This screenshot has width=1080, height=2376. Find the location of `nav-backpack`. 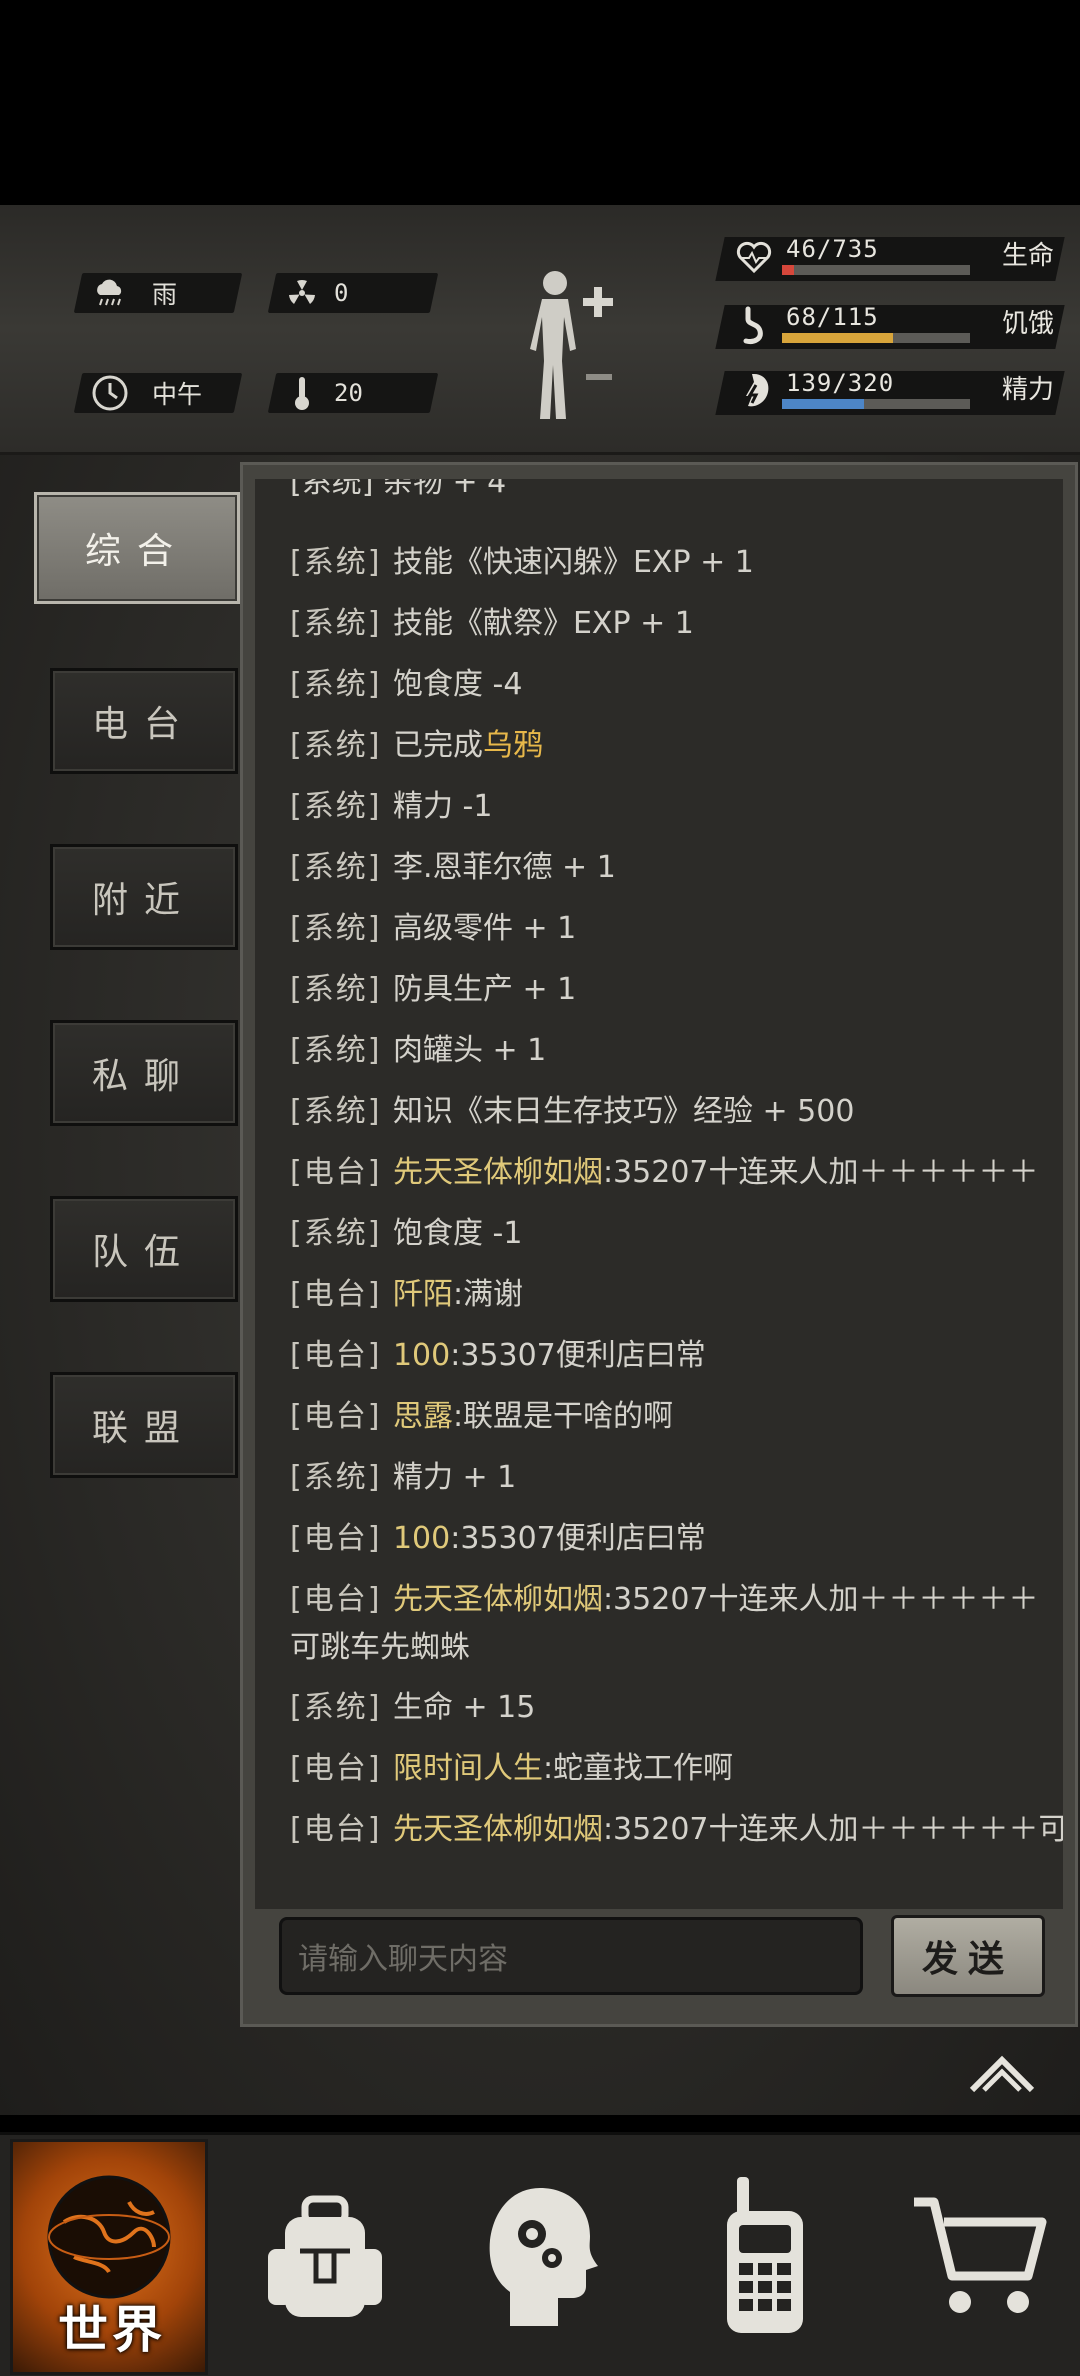

nav-backpack is located at coordinates (325, 2255).